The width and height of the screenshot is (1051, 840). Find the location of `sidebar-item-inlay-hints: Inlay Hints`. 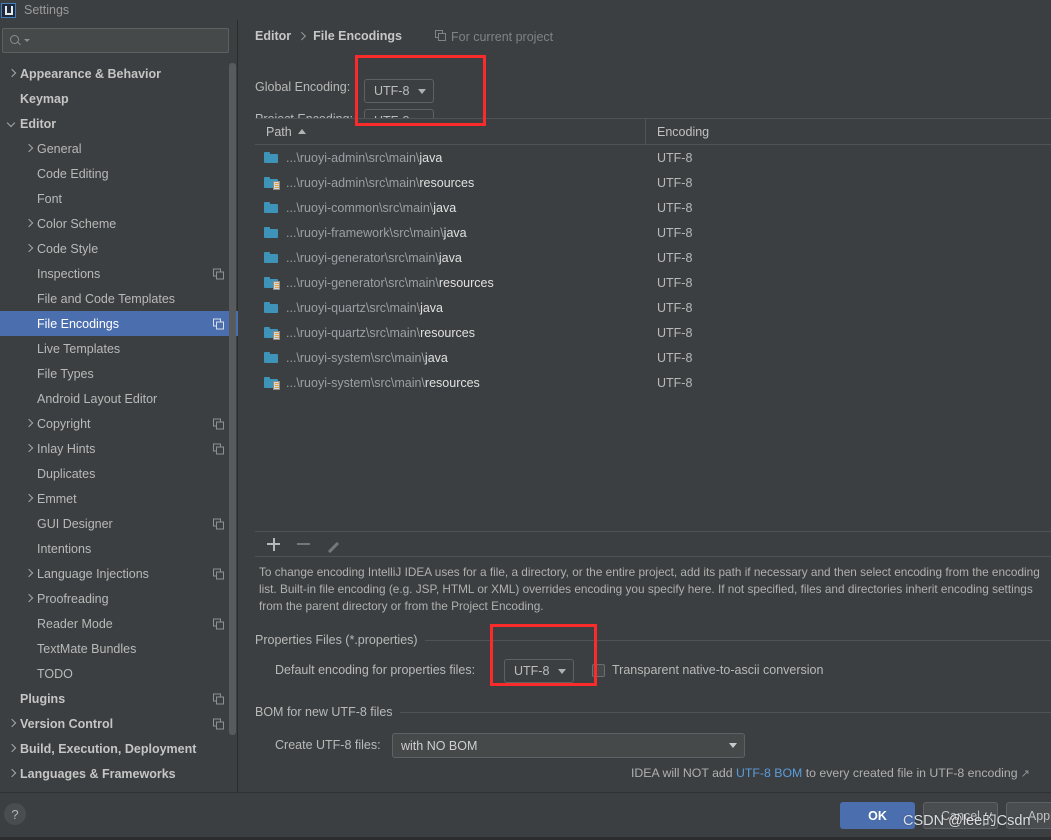

sidebar-item-inlay-hints: Inlay Hints is located at coordinates (119, 448).